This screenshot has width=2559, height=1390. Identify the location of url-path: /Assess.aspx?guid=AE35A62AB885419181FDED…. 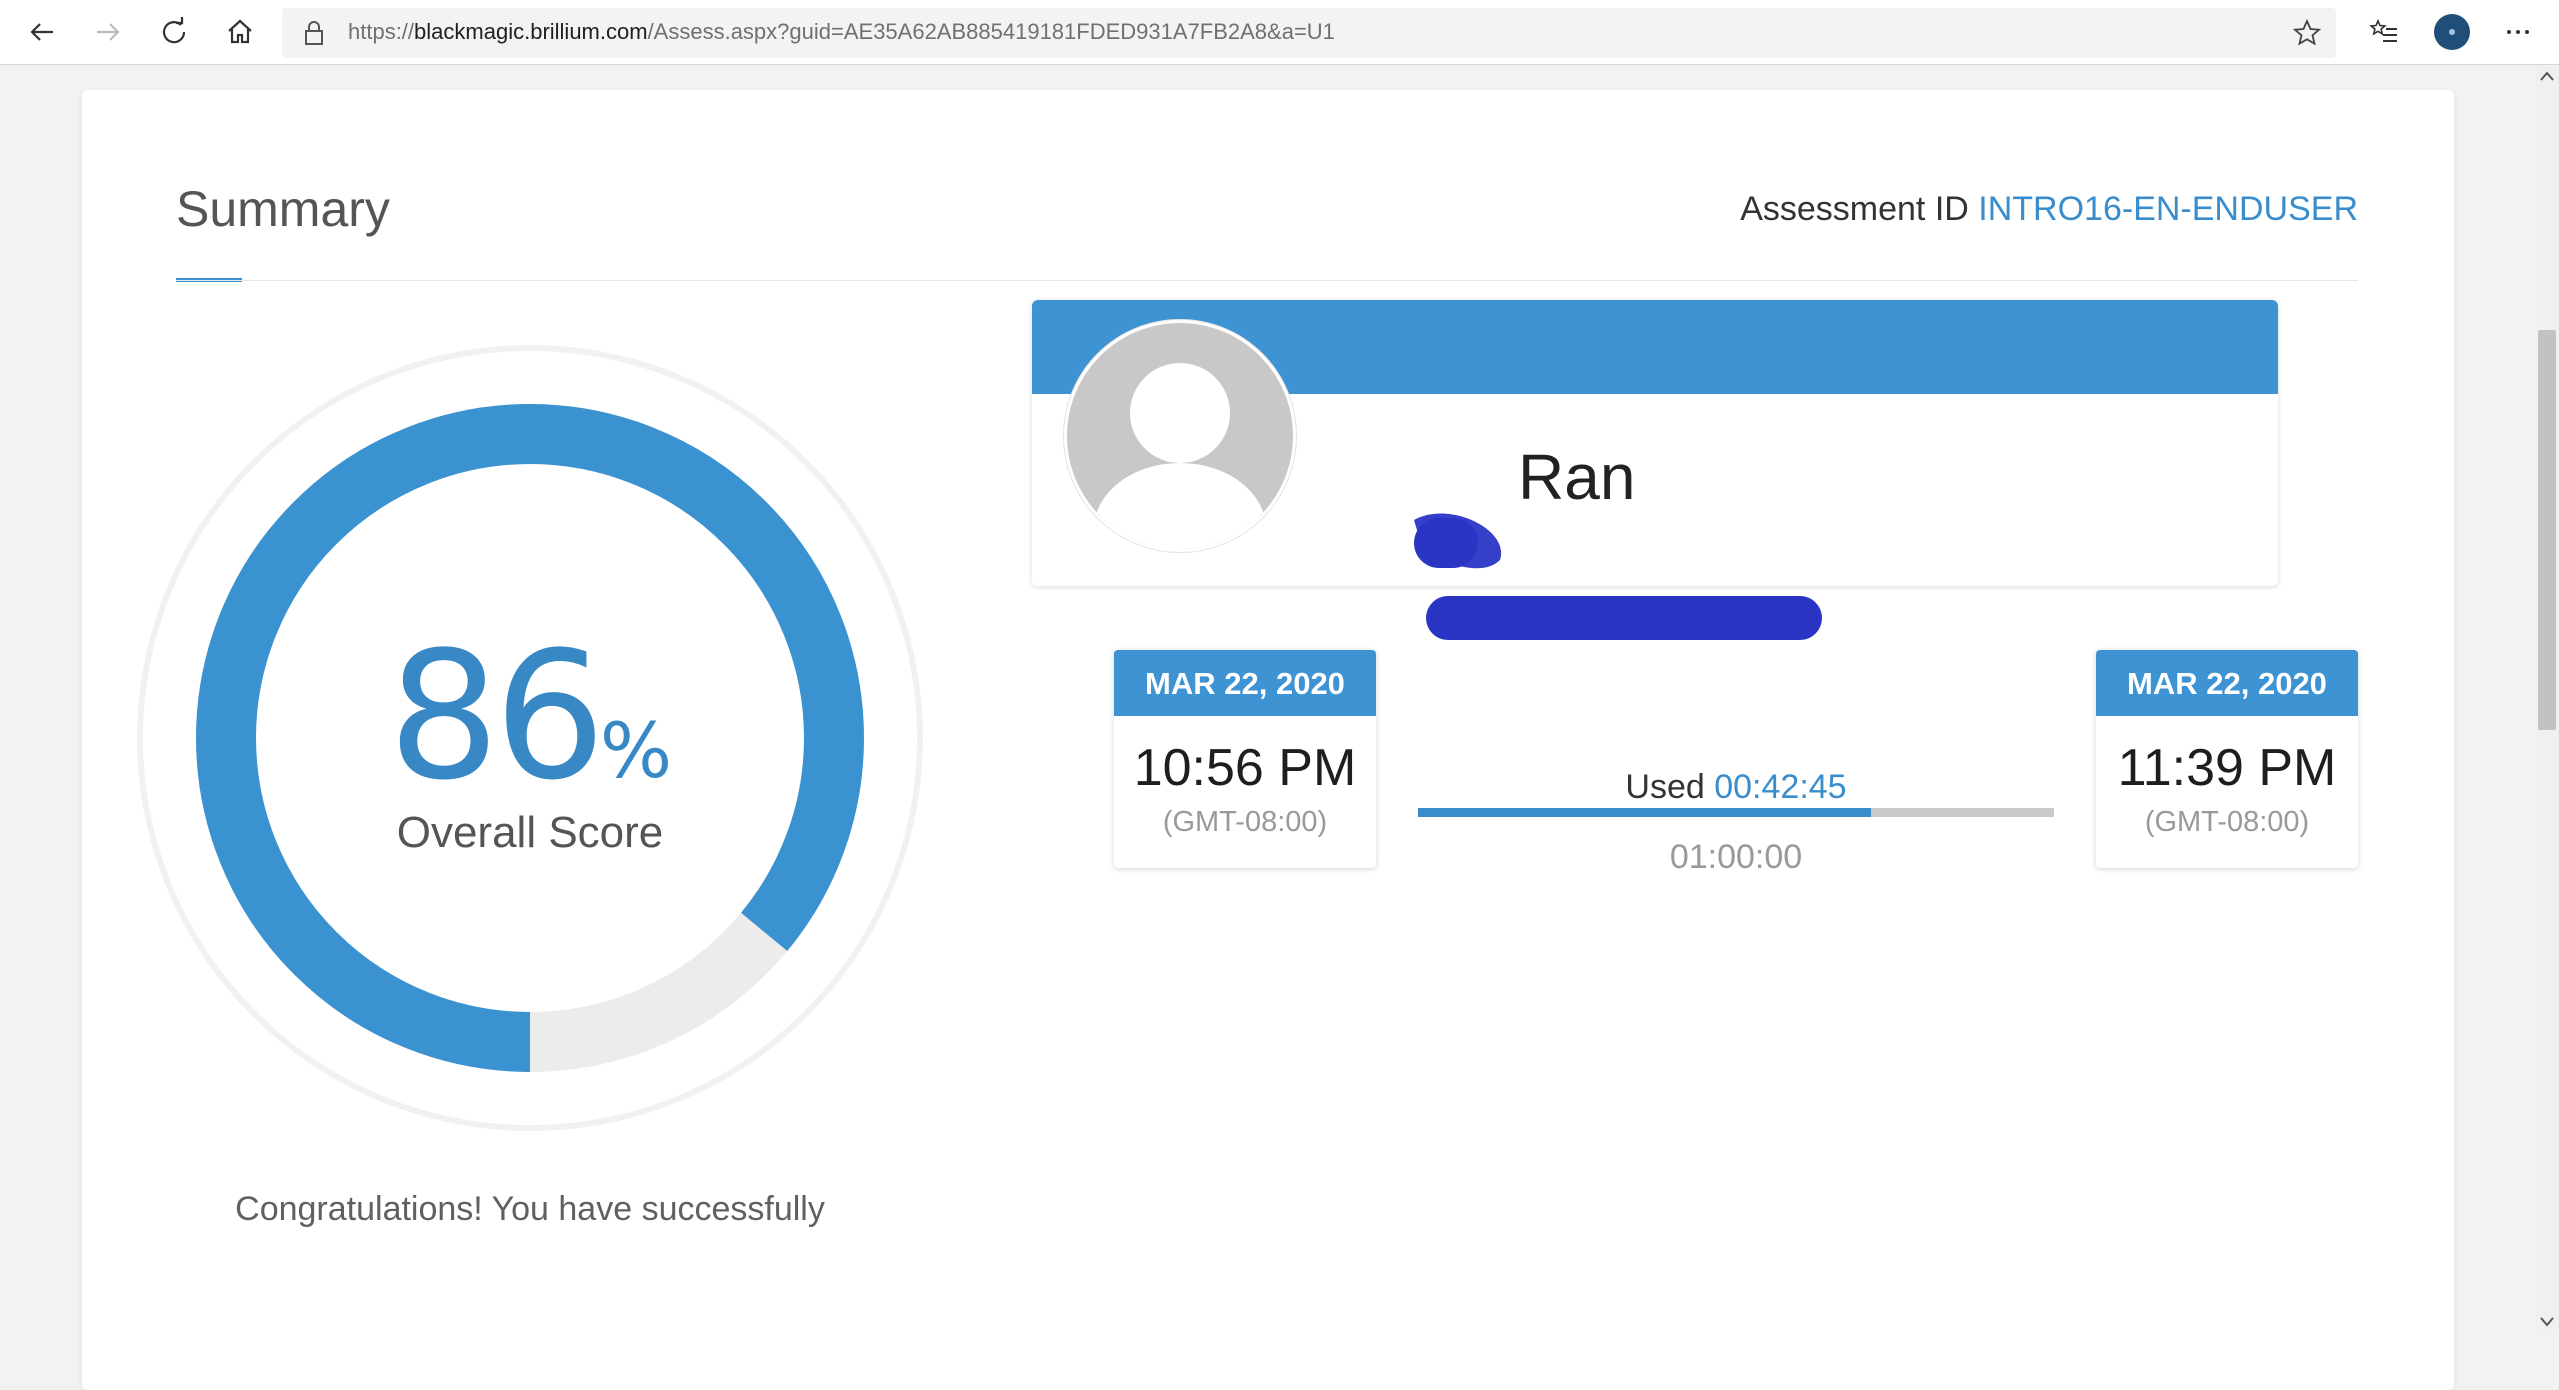
(991, 31).